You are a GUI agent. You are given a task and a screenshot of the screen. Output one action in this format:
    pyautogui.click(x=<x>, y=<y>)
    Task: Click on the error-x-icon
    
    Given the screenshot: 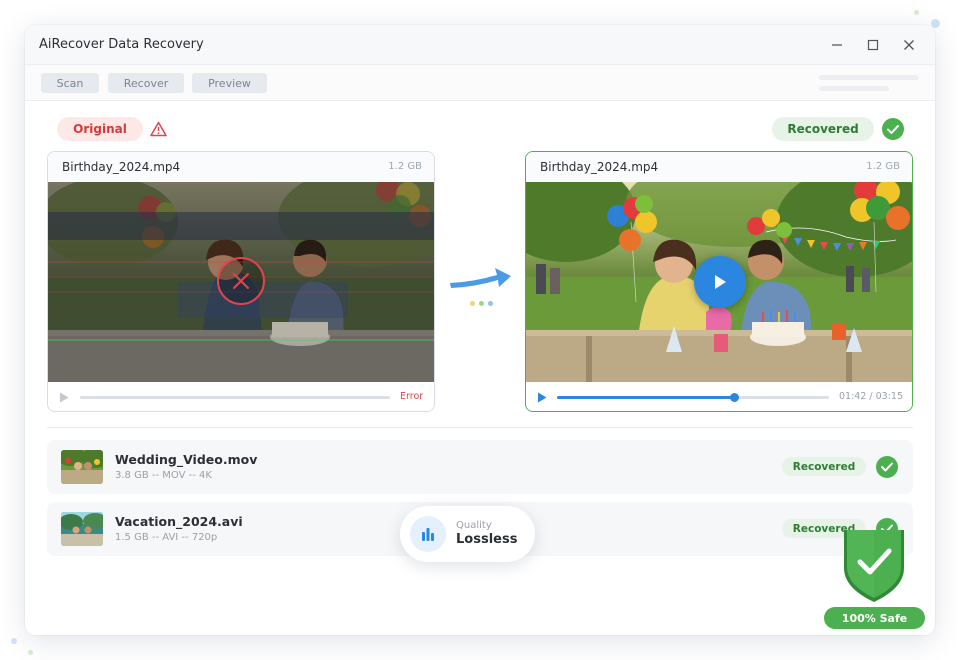 What is the action you would take?
    pyautogui.click(x=241, y=281)
    